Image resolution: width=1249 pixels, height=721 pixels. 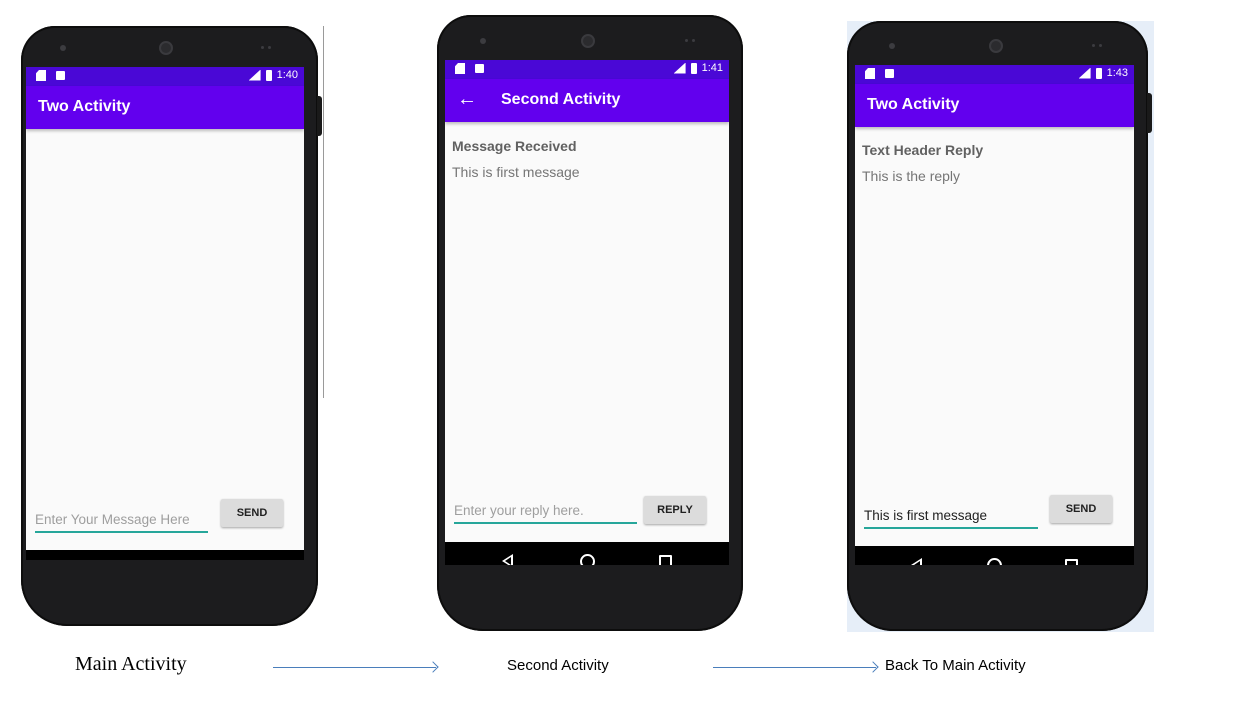 What do you see at coordinates (911, 176) in the screenshot?
I see `reply-text: This is the reply` at bounding box center [911, 176].